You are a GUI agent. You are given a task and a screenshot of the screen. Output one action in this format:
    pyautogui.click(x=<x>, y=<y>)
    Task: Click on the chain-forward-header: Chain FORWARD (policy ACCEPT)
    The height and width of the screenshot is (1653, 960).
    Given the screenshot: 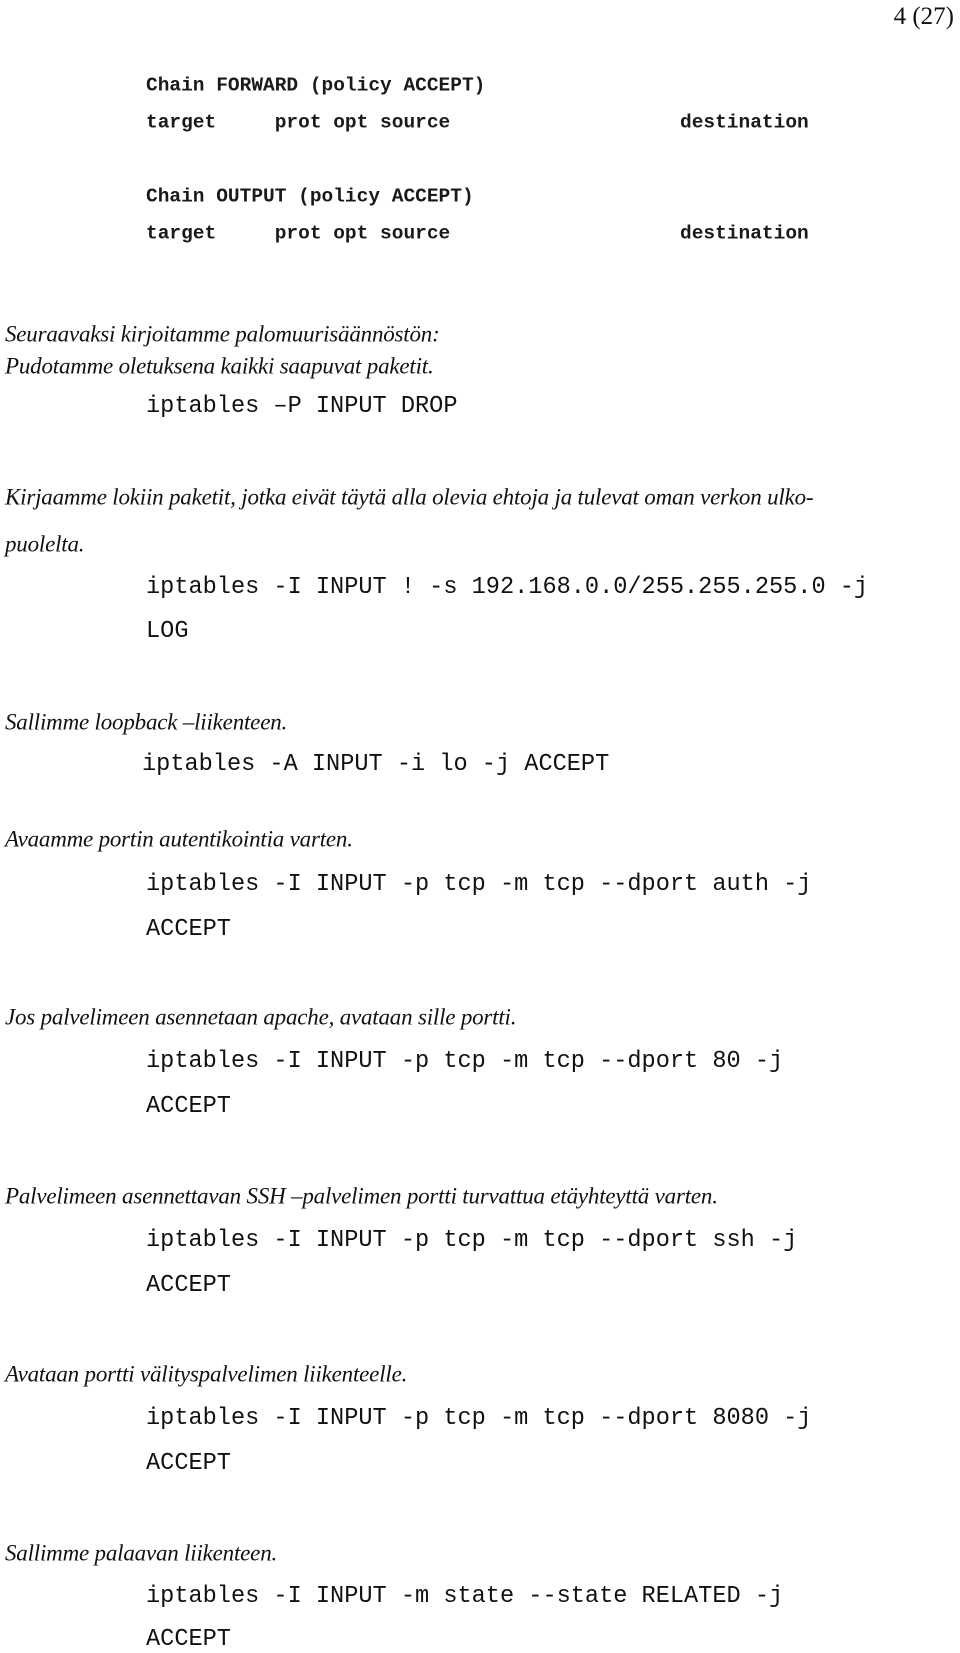 What is the action you would take?
    pyautogui.click(x=316, y=85)
    